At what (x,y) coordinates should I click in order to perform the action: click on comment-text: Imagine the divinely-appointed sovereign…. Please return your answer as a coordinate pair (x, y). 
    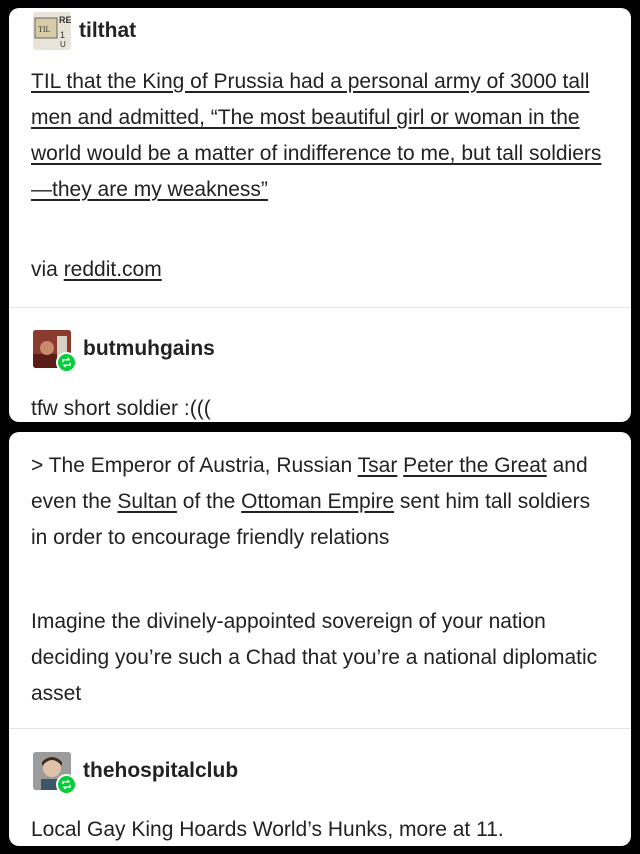
    Looking at the image, I should click on (314, 657).